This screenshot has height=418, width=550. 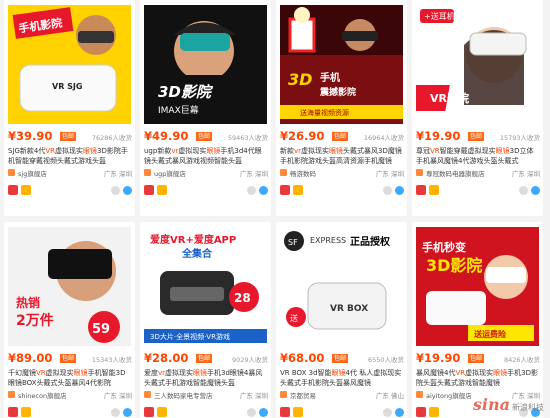 I want to click on shop-name-link: ugp旗舰店, so click(x=170, y=173).